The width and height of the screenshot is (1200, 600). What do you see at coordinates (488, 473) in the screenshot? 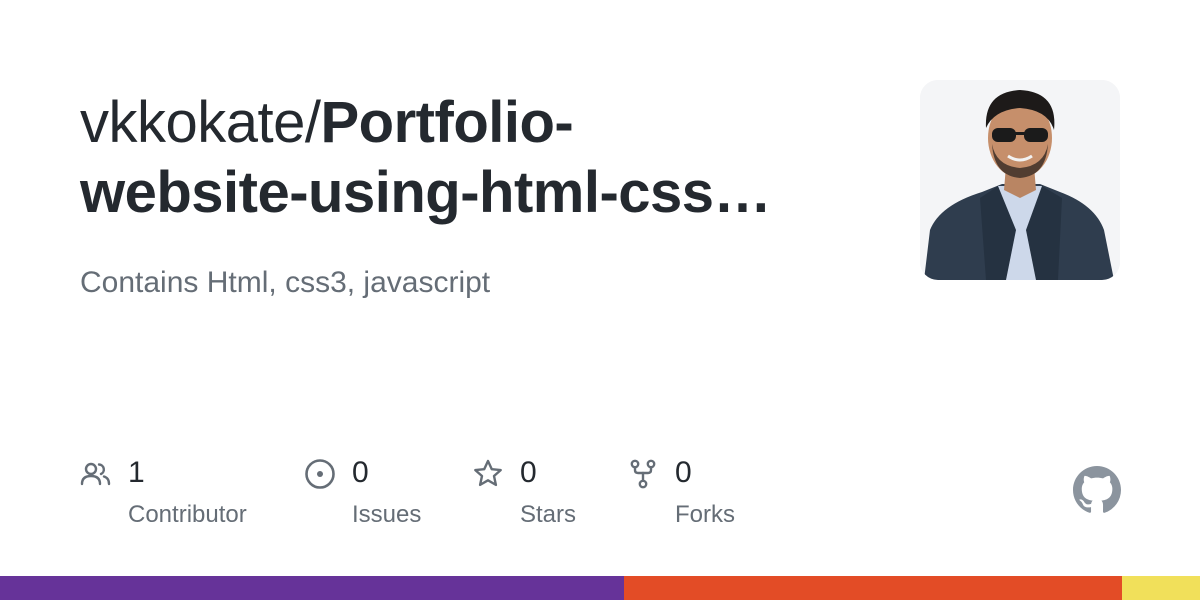
I see `star-icon` at bounding box center [488, 473].